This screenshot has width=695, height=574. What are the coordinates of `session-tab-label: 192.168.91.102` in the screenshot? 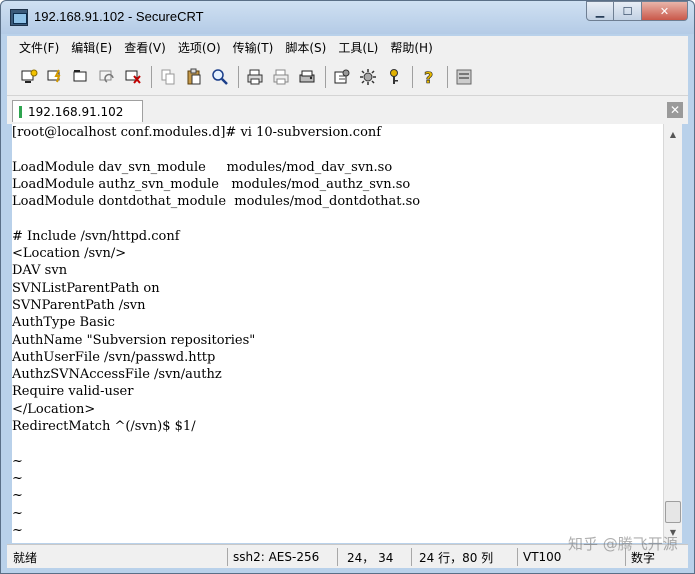 It's located at (76, 111).